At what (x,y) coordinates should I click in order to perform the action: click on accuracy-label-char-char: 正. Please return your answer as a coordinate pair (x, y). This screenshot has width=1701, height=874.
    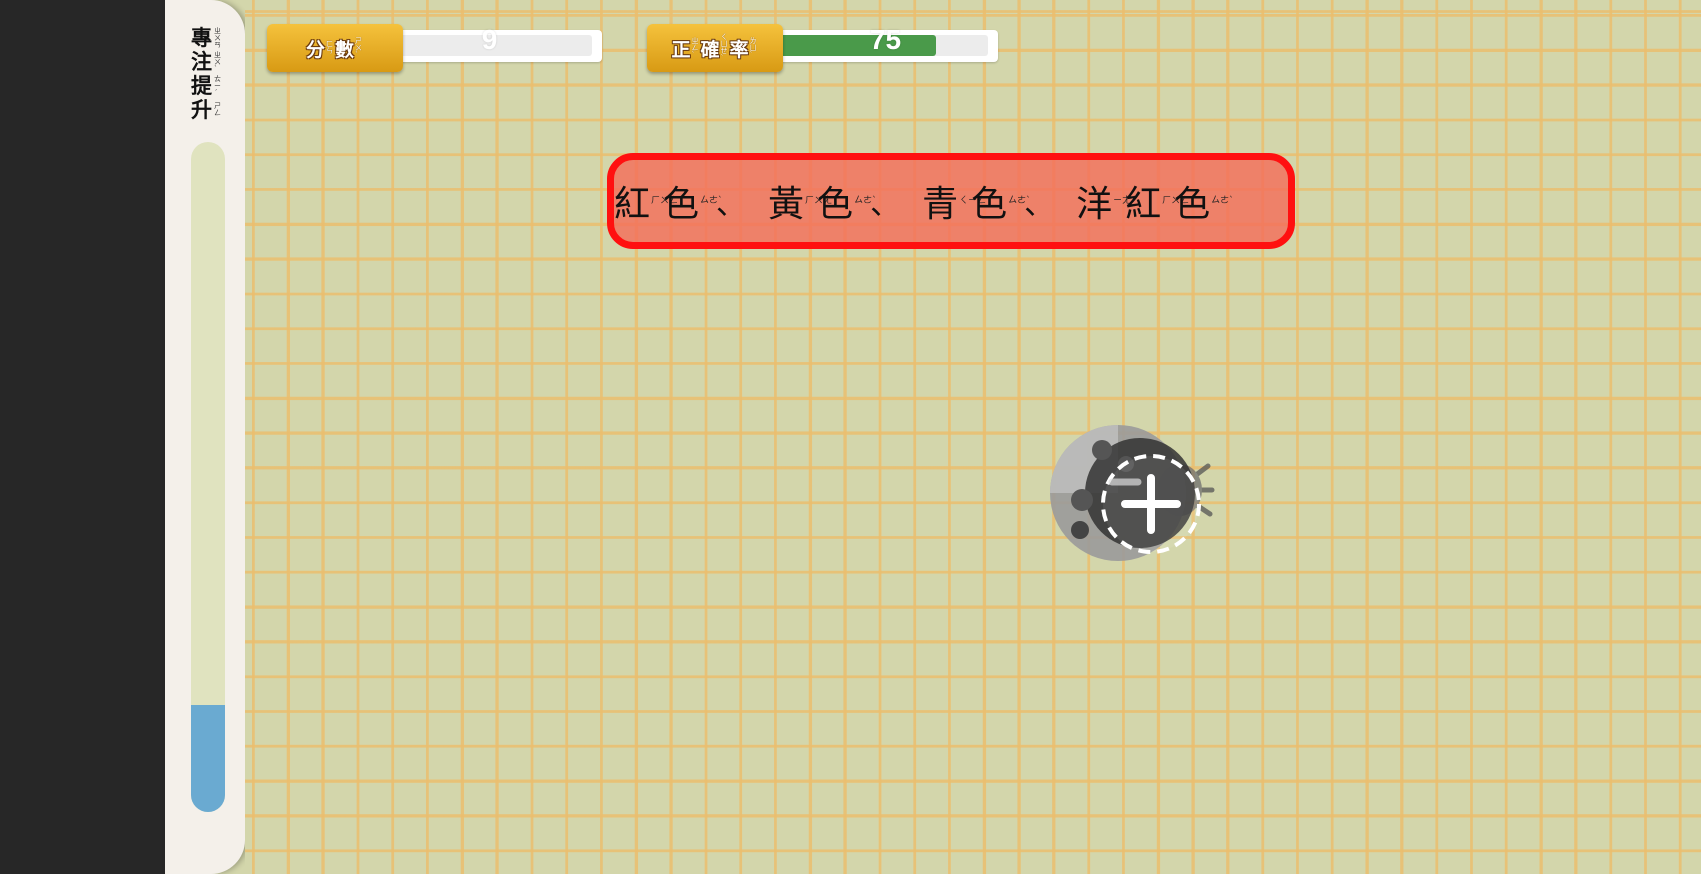
    Looking at the image, I should click on (681, 49).